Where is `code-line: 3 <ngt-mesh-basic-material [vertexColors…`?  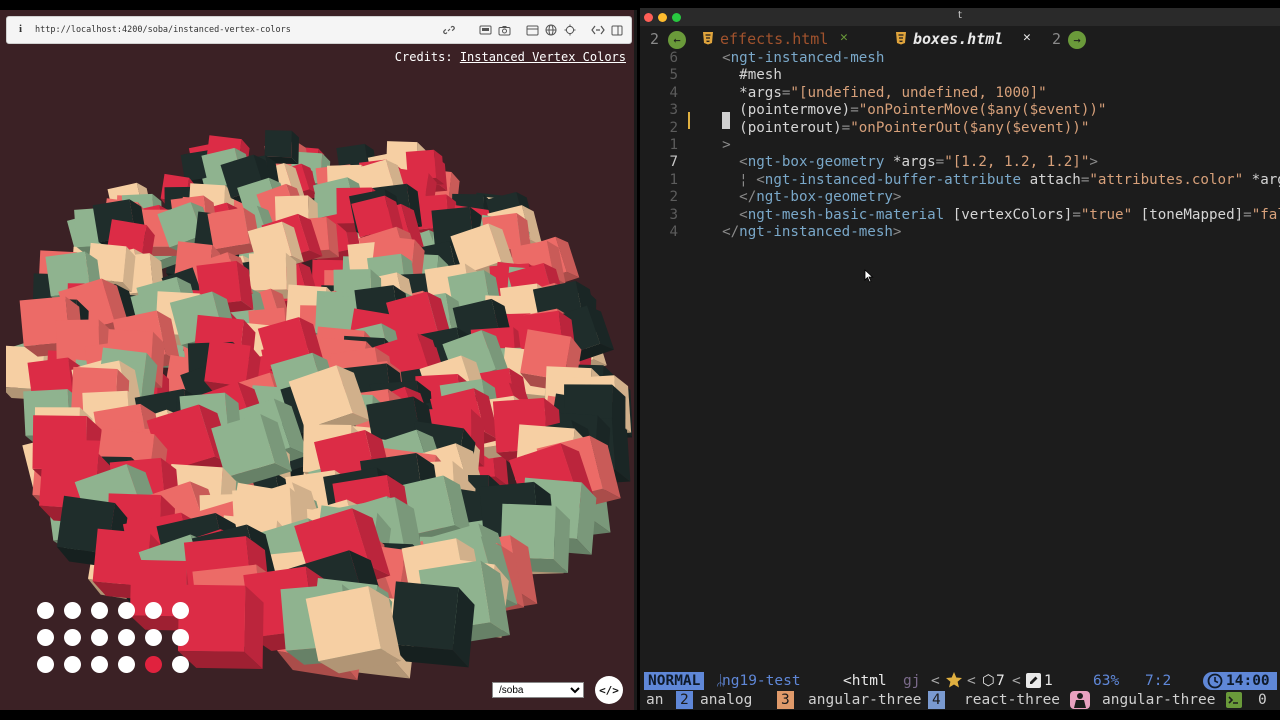 code-line: 3 <ngt-mesh-basic-material [vertexColors… is located at coordinates (960, 216).